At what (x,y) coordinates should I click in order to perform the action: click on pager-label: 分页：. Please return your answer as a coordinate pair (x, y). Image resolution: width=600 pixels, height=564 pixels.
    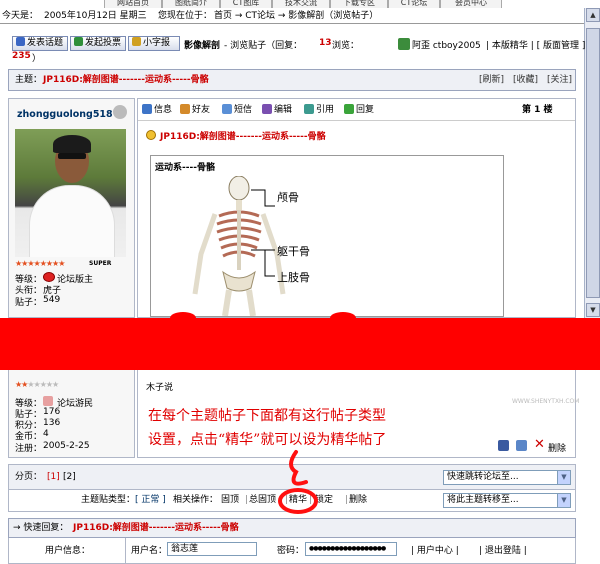
    Looking at the image, I should click on (29, 477).